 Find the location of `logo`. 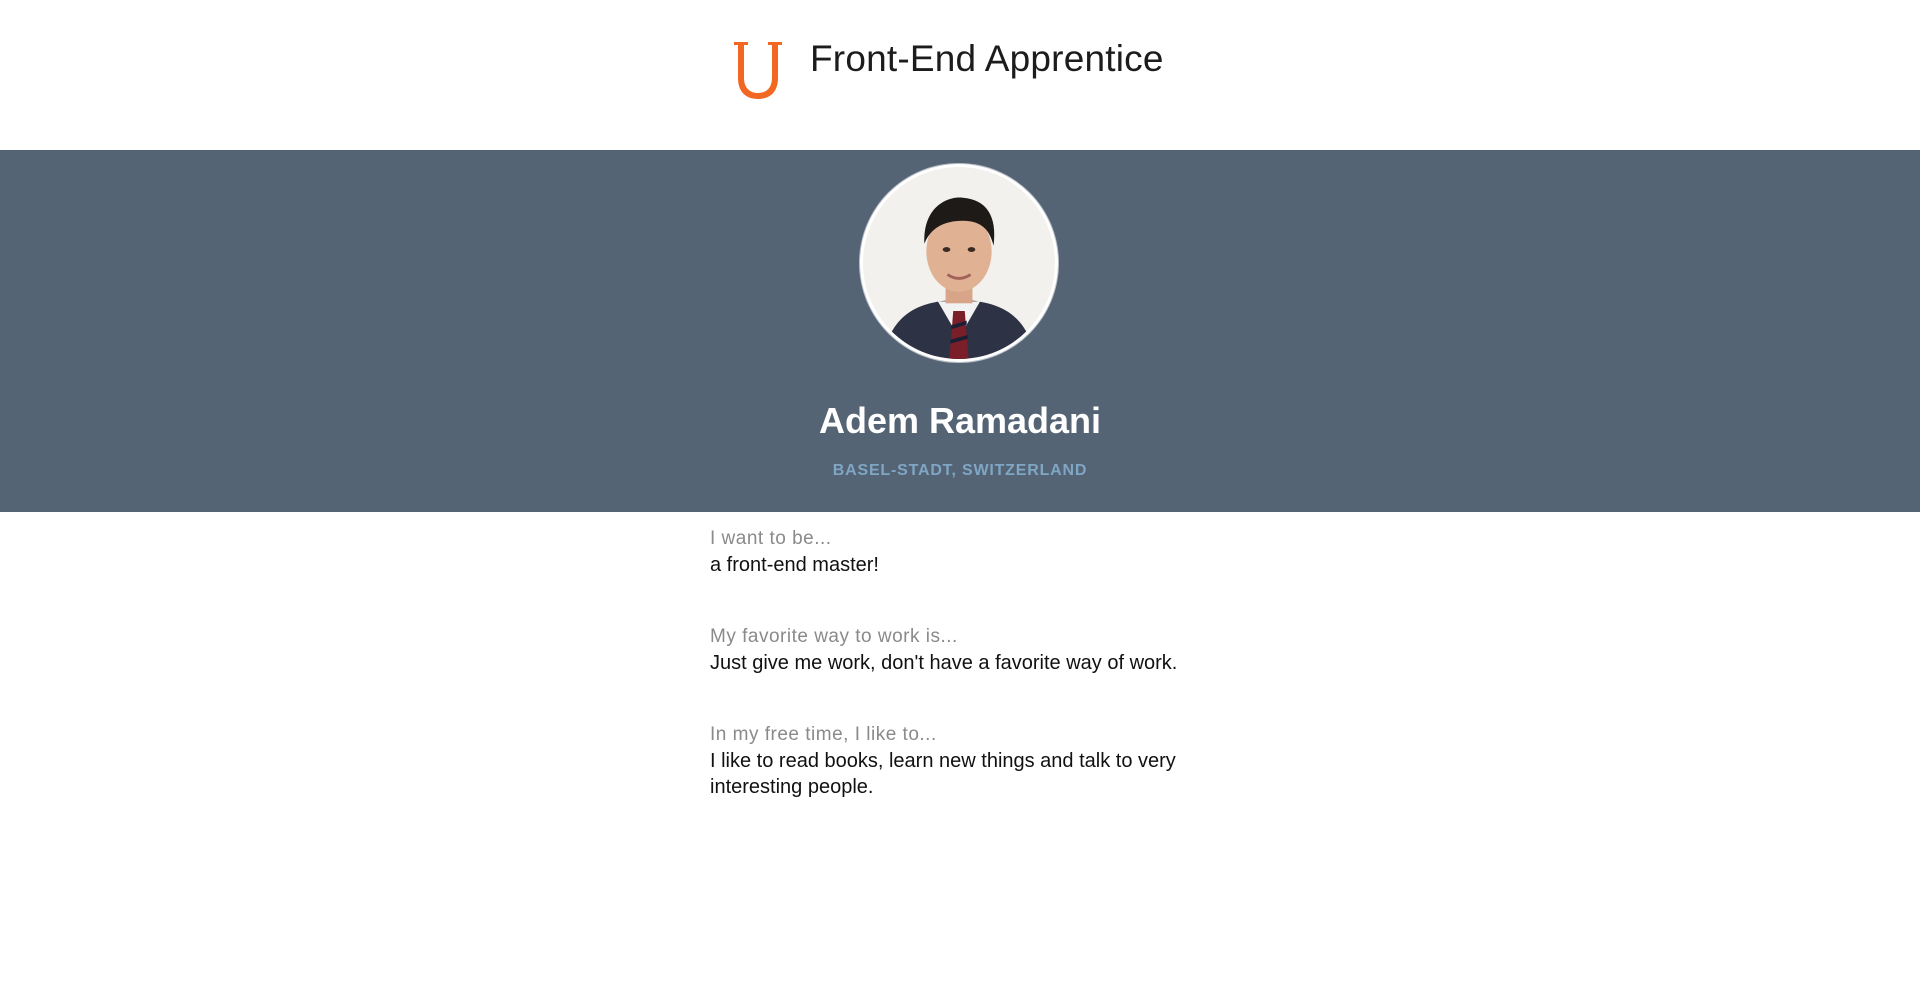

logo is located at coordinates (758, 68).